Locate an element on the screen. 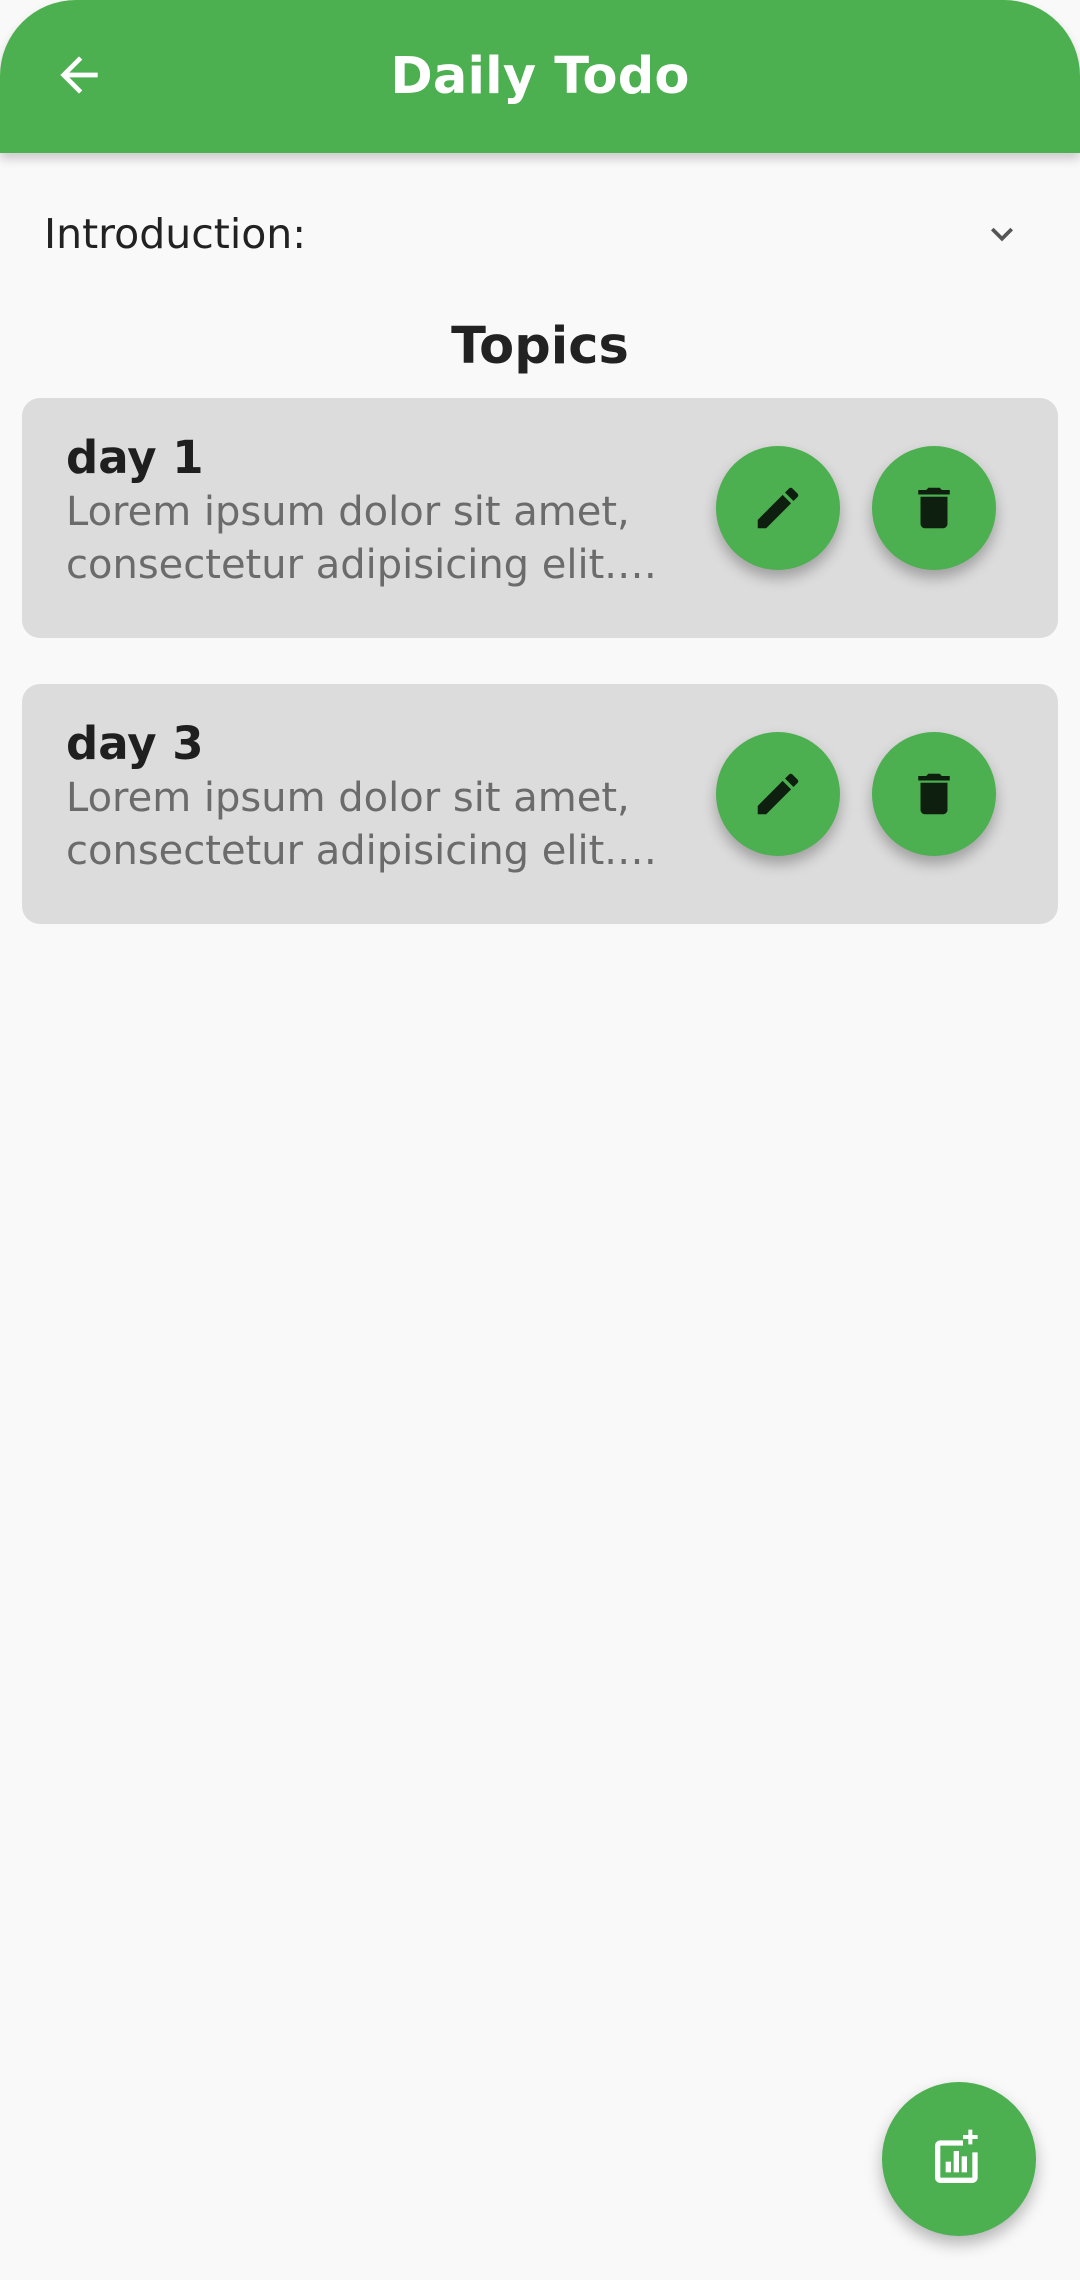  arrow-left-icon is located at coordinates (79, 75).